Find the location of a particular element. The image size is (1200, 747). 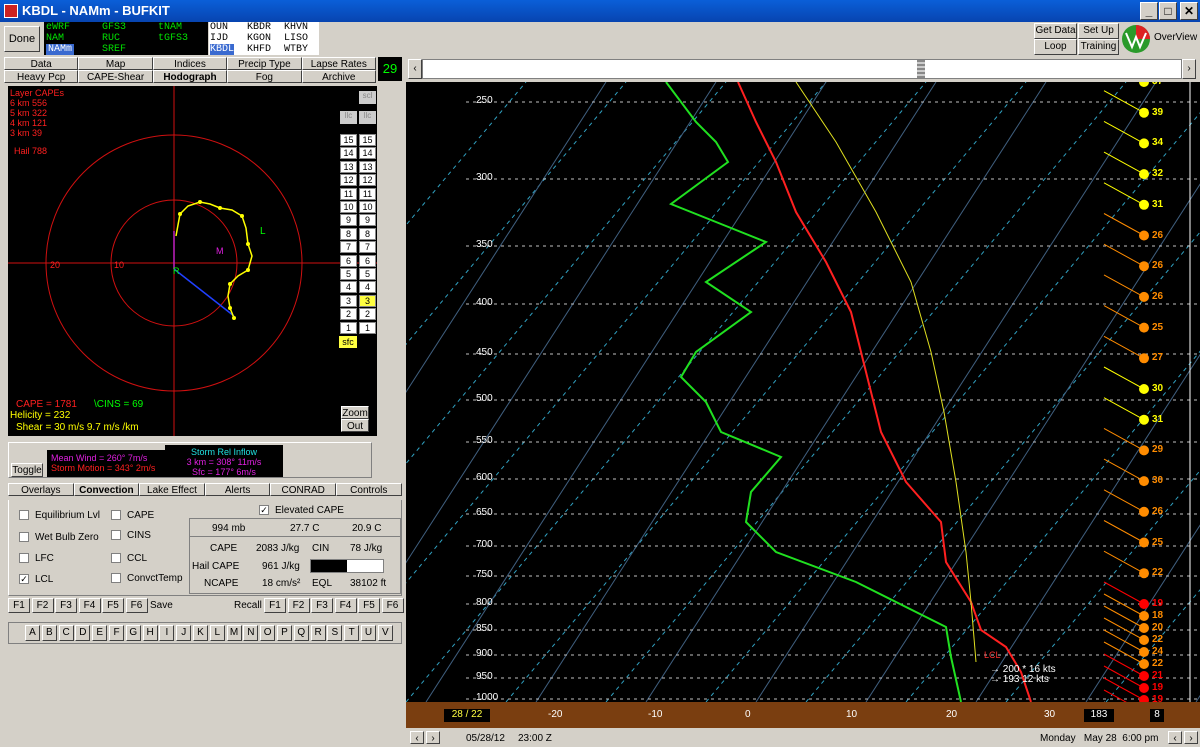

level-13-button: 13 is located at coordinates (348, 166).